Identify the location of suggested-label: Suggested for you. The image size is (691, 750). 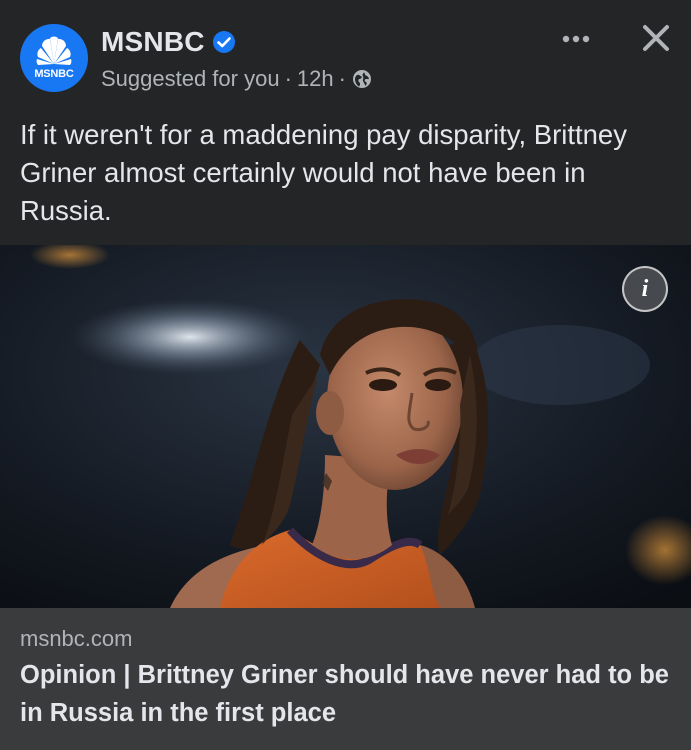
(190, 78).